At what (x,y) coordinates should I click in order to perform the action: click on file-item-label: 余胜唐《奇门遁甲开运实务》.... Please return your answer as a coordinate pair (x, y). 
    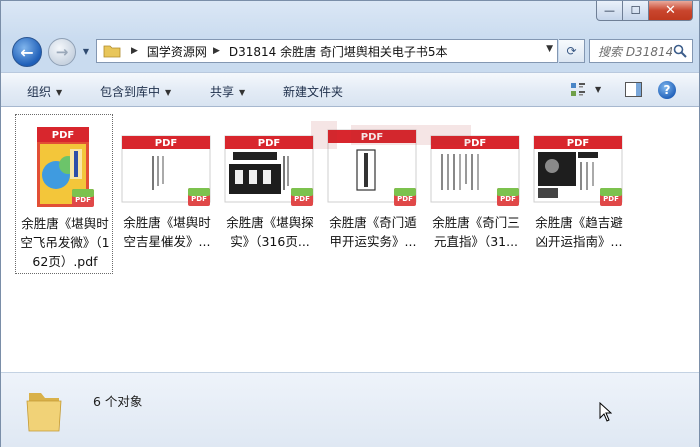
    Looking at the image, I should click on (373, 232).